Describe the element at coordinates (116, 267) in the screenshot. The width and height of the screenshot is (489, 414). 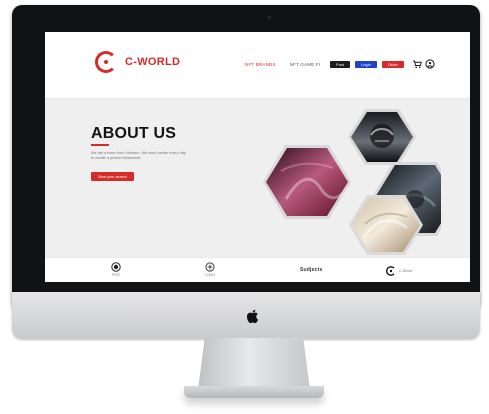
I see `partner-seal-icon` at that location.